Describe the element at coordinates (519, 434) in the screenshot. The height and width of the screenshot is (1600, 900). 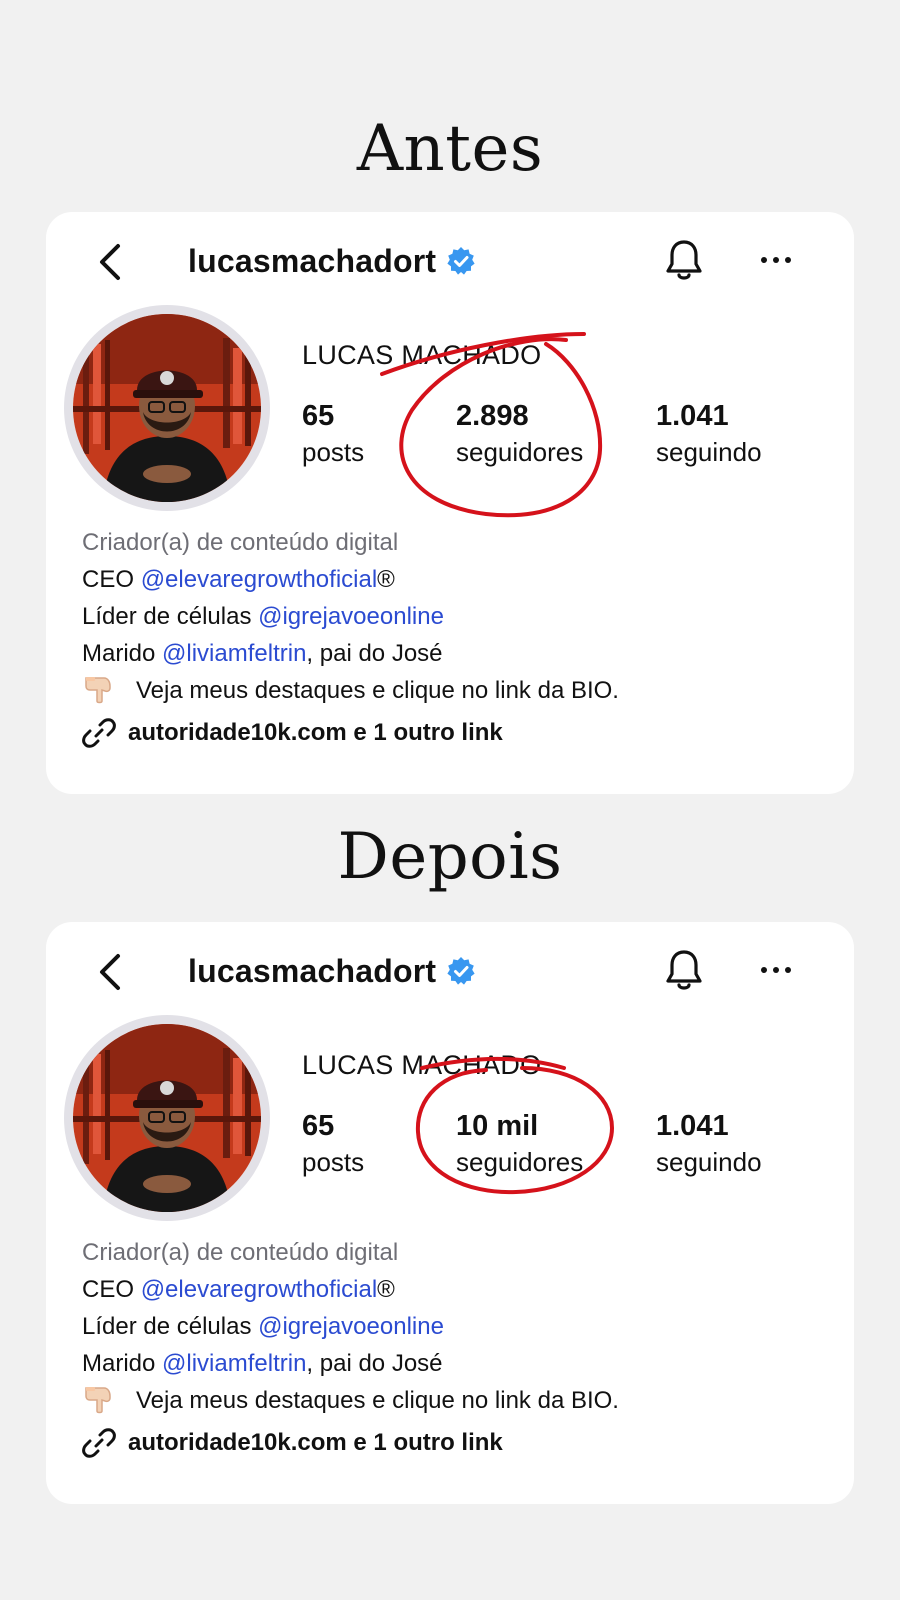
I see `followers-stat: 2.898 seguidores` at that location.